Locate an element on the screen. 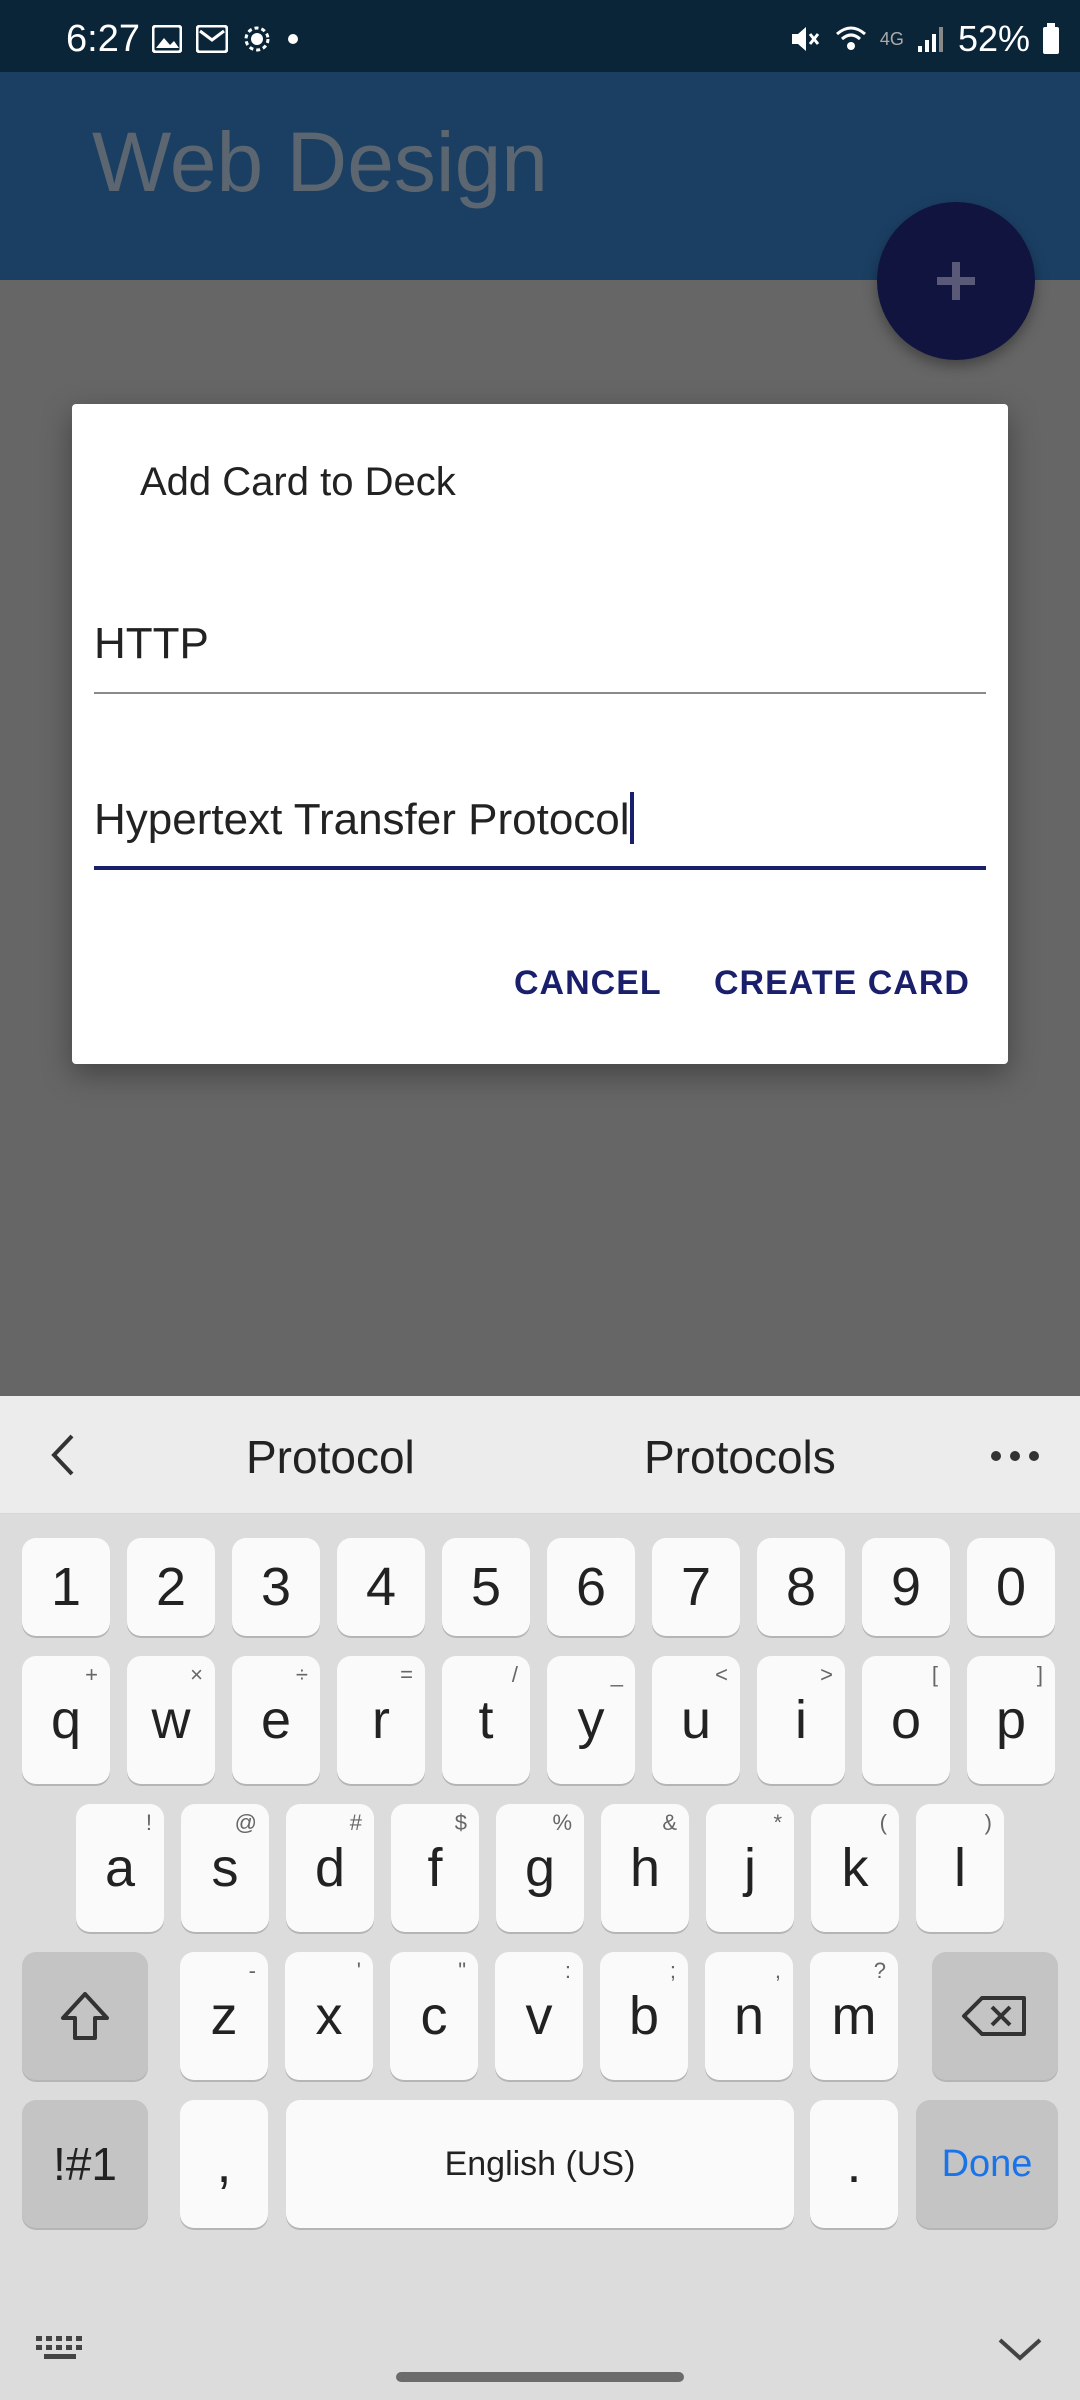 The image size is (1080, 2400). key-hint: ÷ is located at coordinates (301, 1674).